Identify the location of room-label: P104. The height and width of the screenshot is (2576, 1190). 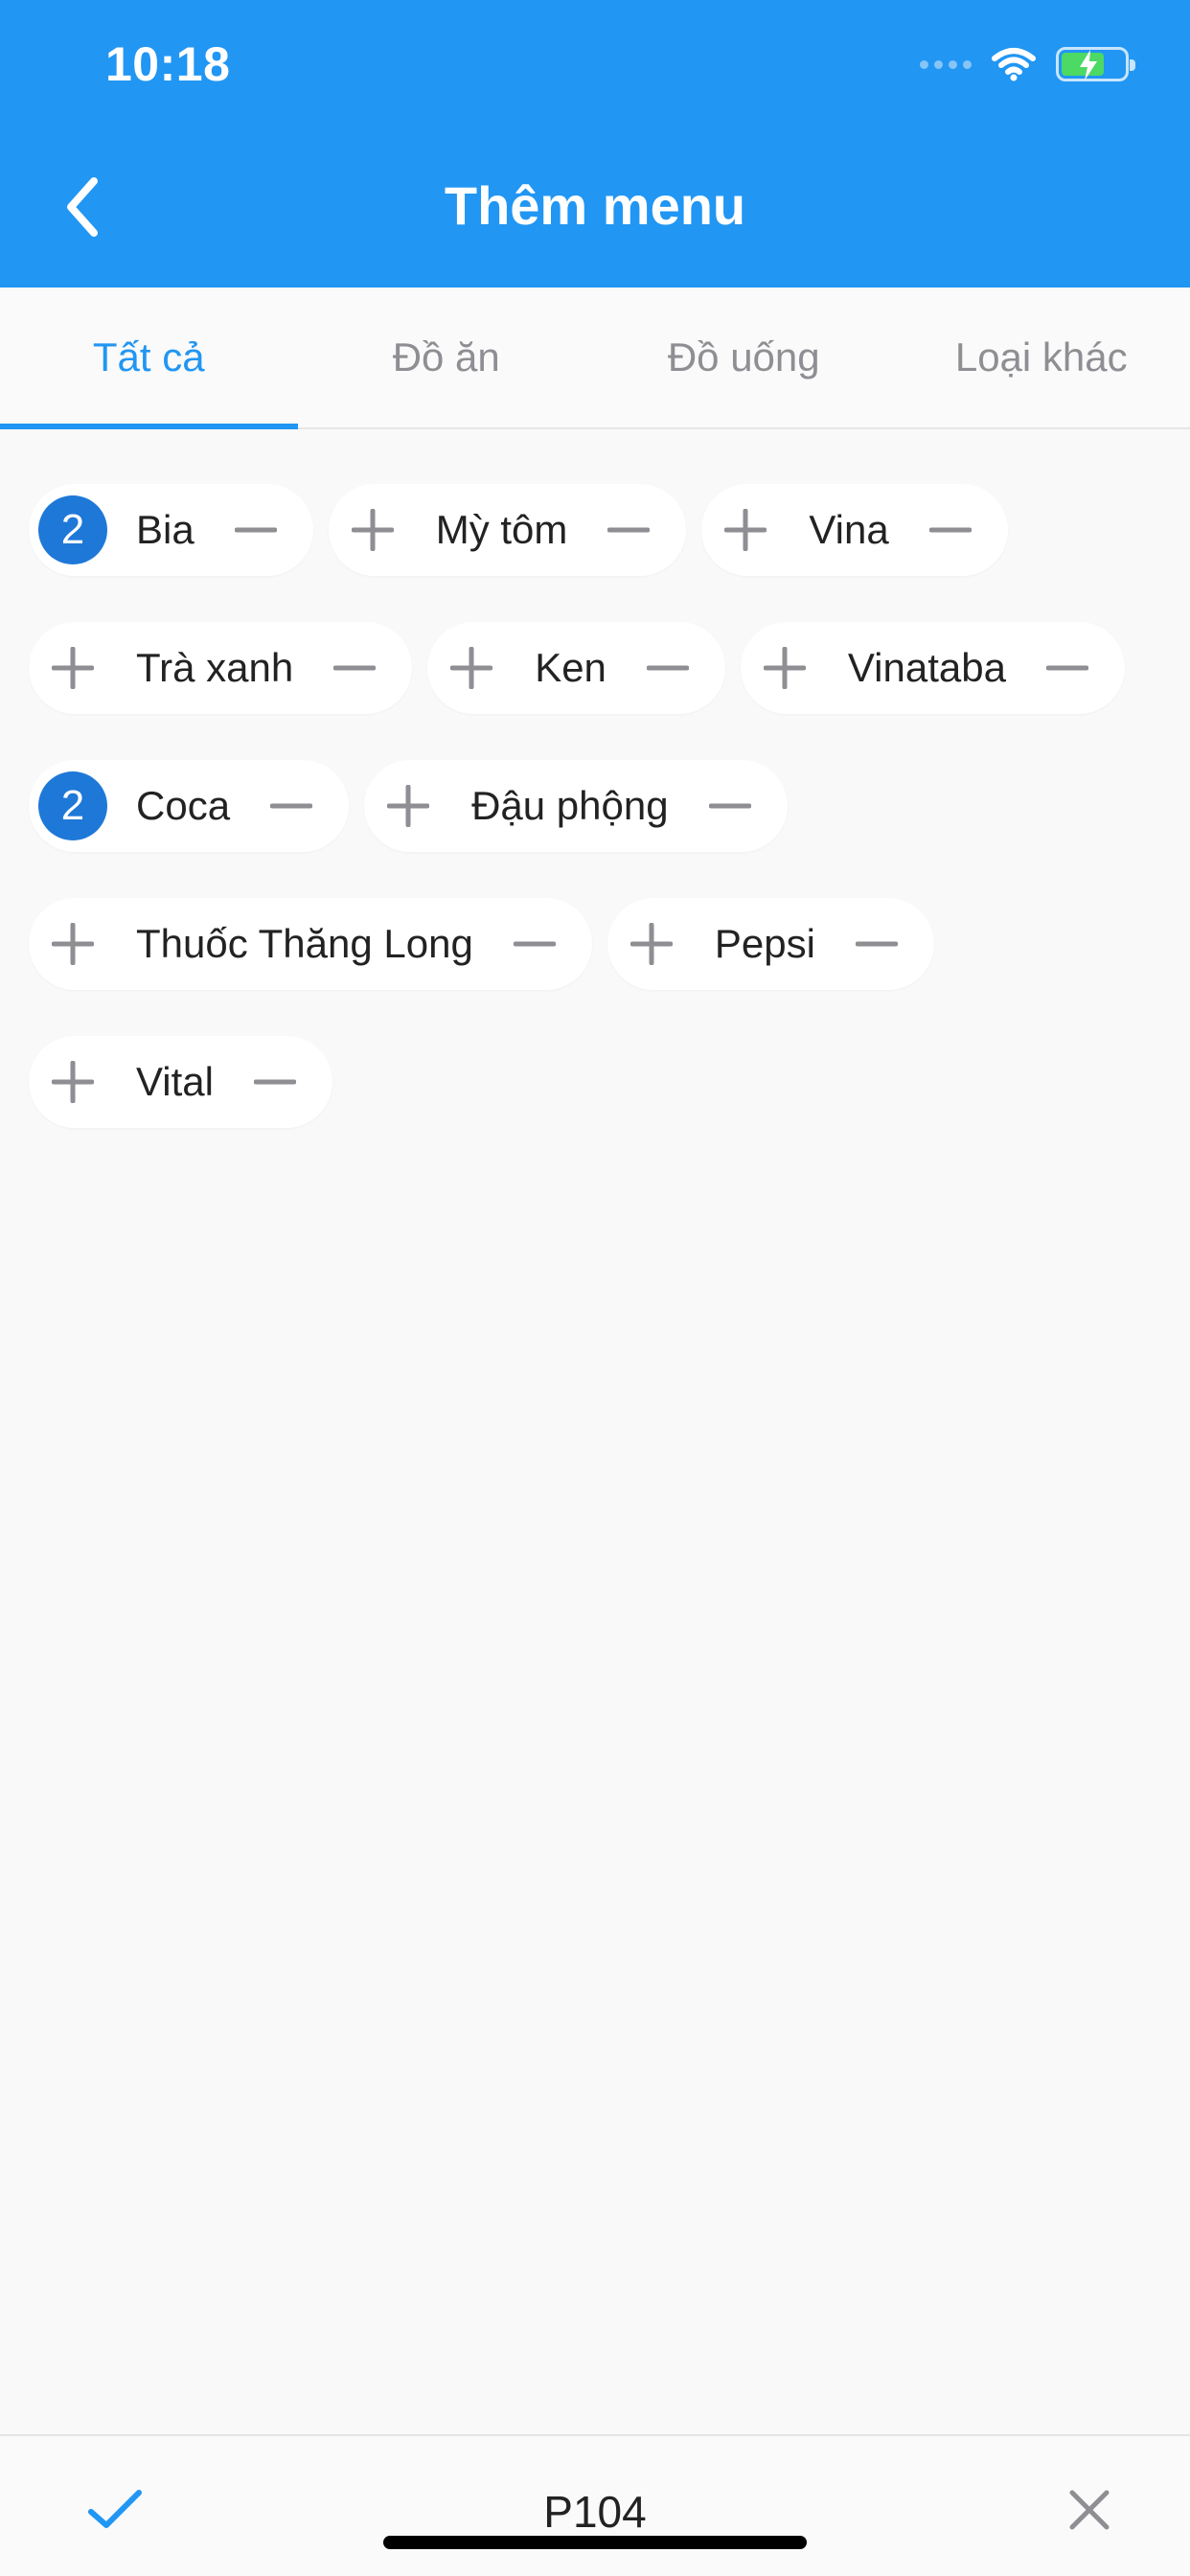
(595, 2512).